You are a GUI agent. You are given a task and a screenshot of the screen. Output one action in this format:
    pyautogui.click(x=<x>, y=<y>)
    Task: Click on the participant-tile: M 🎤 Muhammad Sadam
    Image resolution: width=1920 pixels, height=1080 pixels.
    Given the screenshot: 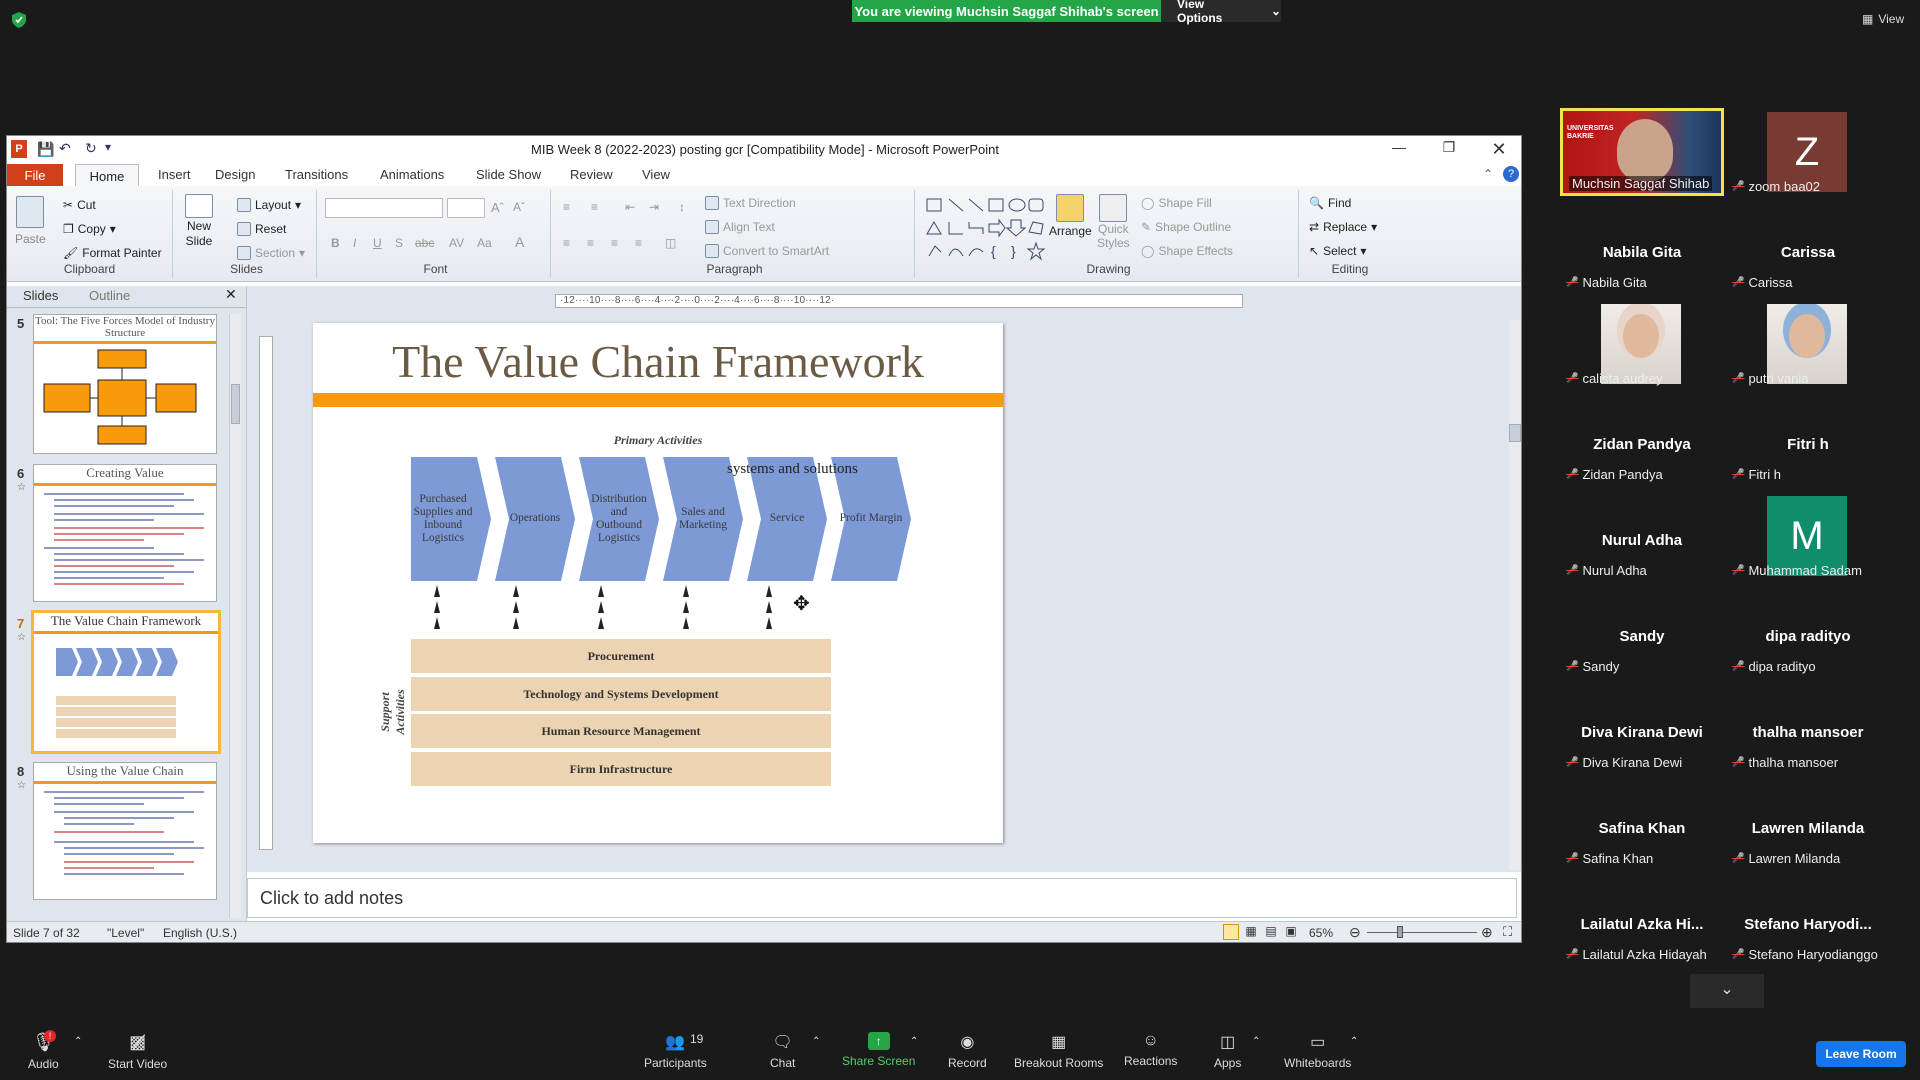 What is the action you would take?
    pyautogui.click(x=1808, y=536)
    